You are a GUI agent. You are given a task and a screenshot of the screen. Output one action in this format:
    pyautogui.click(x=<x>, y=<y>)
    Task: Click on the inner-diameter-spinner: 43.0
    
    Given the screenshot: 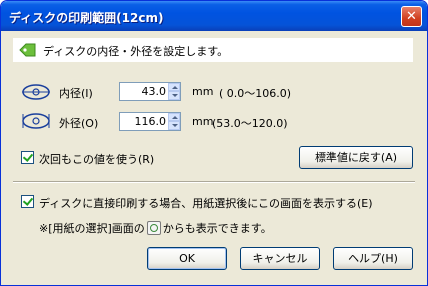 What is the action you would take?
    pyautogui.click(x=150, y=91)
    